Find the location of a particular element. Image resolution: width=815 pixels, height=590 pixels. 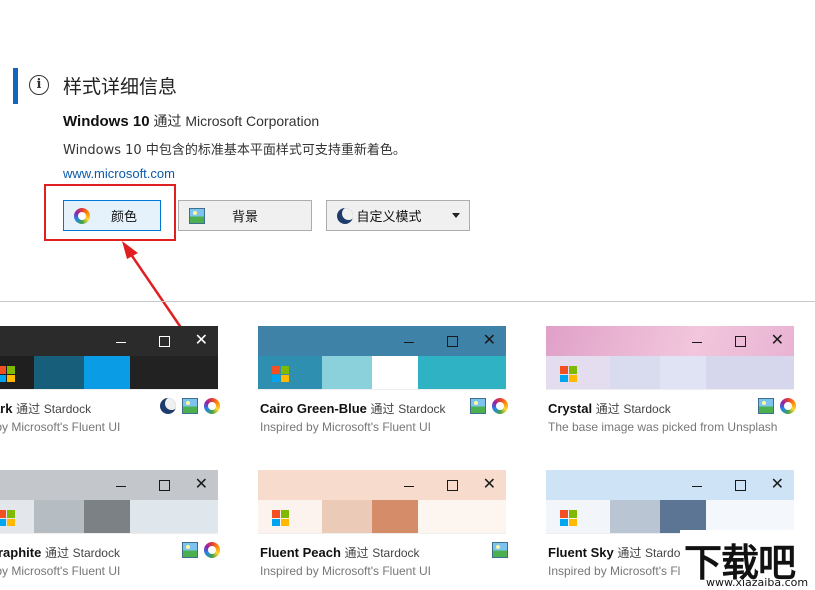

section-accent-bar is located at coordinates (15, 86).